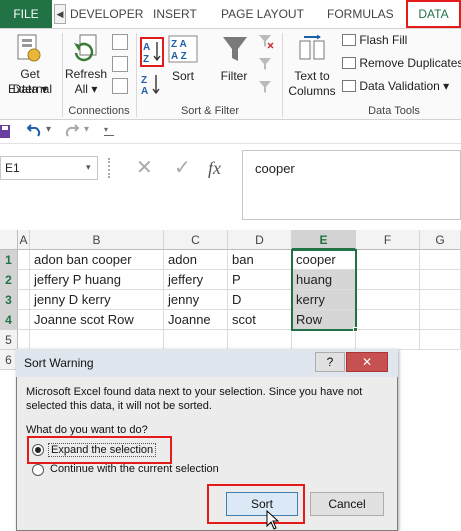 The width and height of the screenshot is (461, 531). Describe the element at coordinates (175, 14) in the screenshot. I see `tab-insert: INSERT` at that location.